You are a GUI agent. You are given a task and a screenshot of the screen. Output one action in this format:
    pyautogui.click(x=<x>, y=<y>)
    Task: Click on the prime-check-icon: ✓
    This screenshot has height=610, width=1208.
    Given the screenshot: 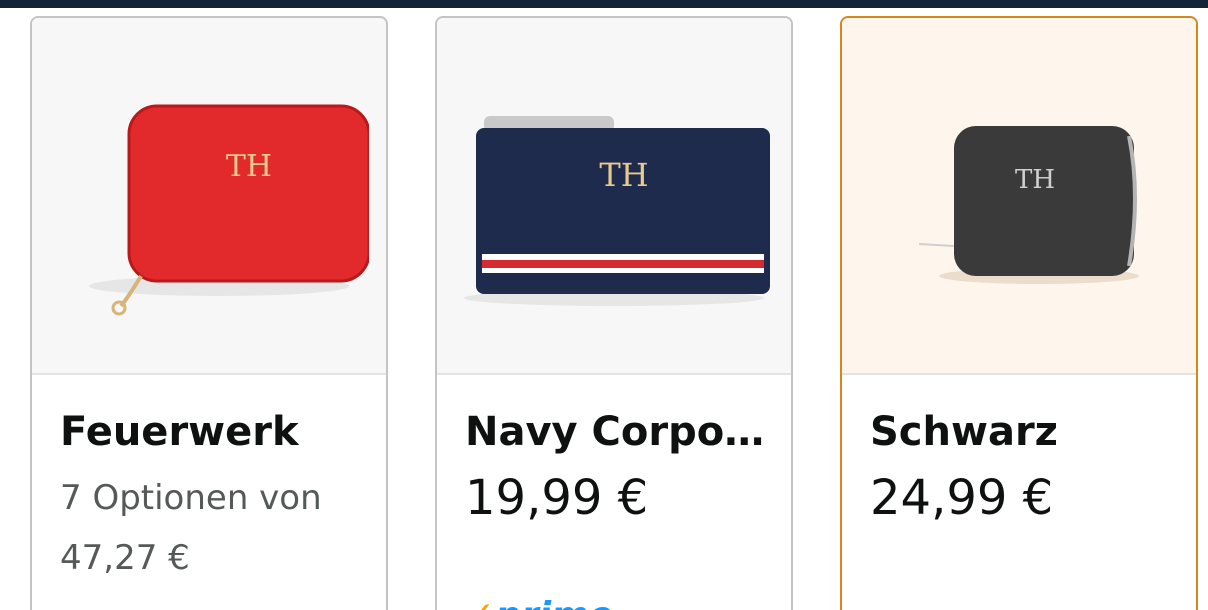 What is the action you would take?
    pyautogui.click(x=480, y=602)
    